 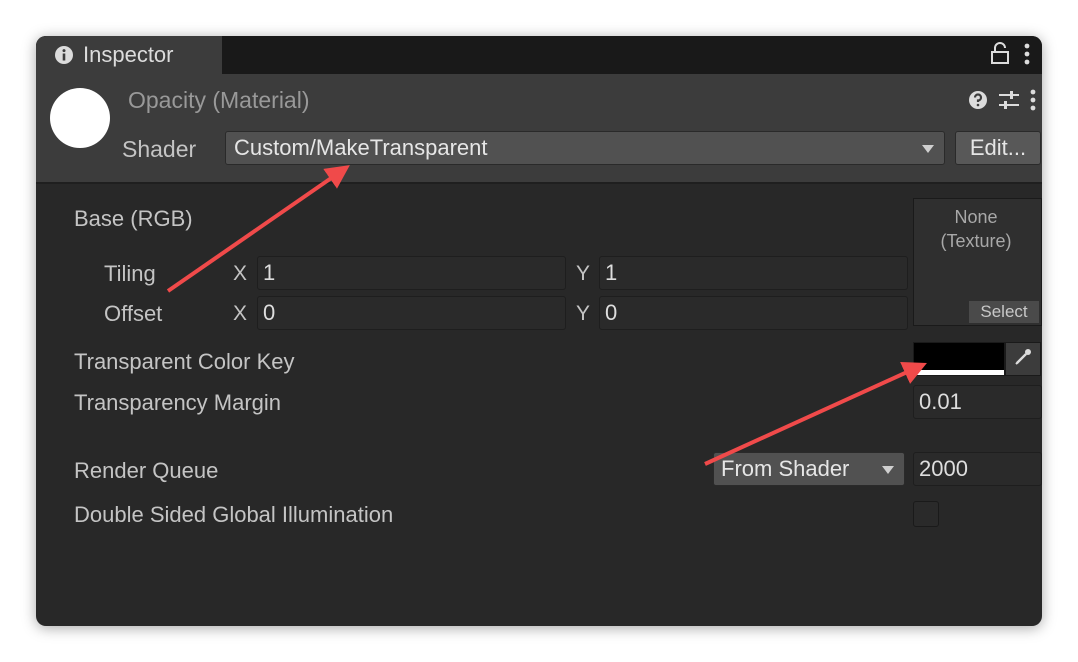 What do you see at coordinates (133, 218) in the screenshot?
I see `base-rgb-label: Base (RGB)` at bounding box center [133, 218].